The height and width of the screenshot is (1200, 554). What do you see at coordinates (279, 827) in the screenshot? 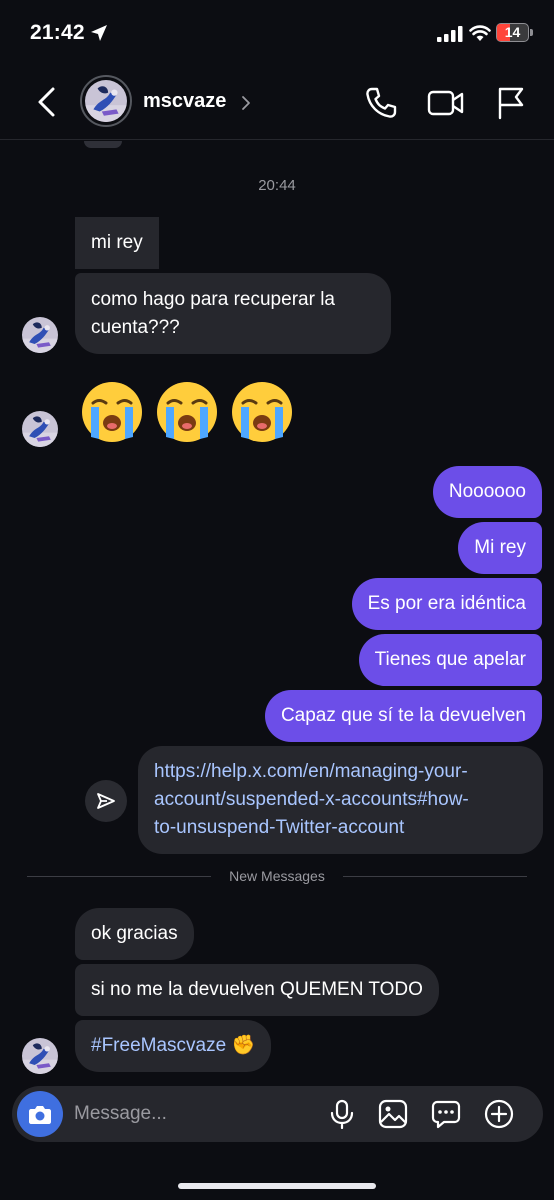
I see `link-line: to-unsuspend-Twitter-account` at bounding box center [279, 827].